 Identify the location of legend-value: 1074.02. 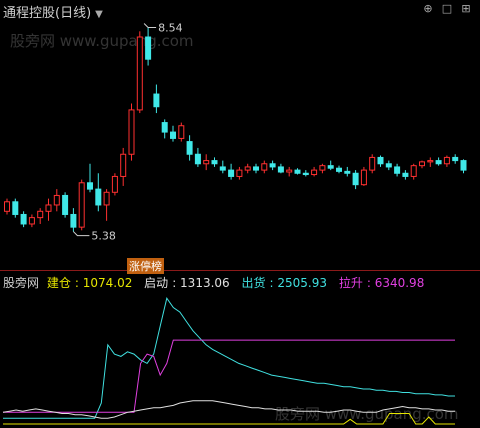
(107, 283).